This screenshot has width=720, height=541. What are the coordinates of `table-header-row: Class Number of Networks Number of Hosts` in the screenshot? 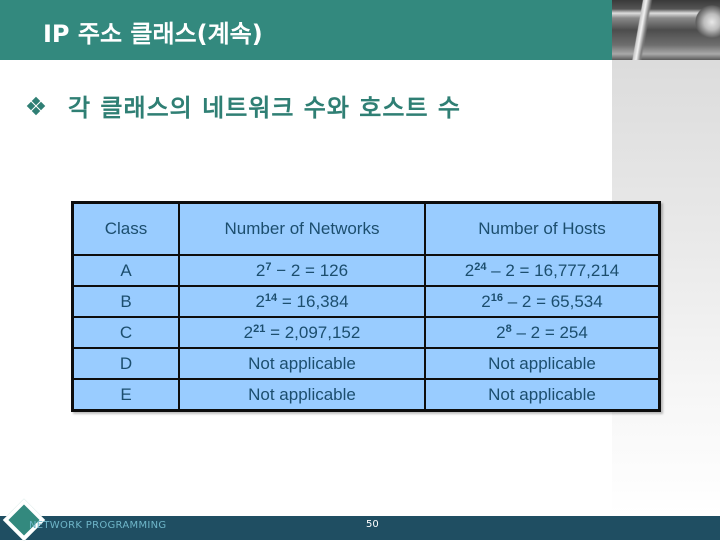 It's located at (366, 228).